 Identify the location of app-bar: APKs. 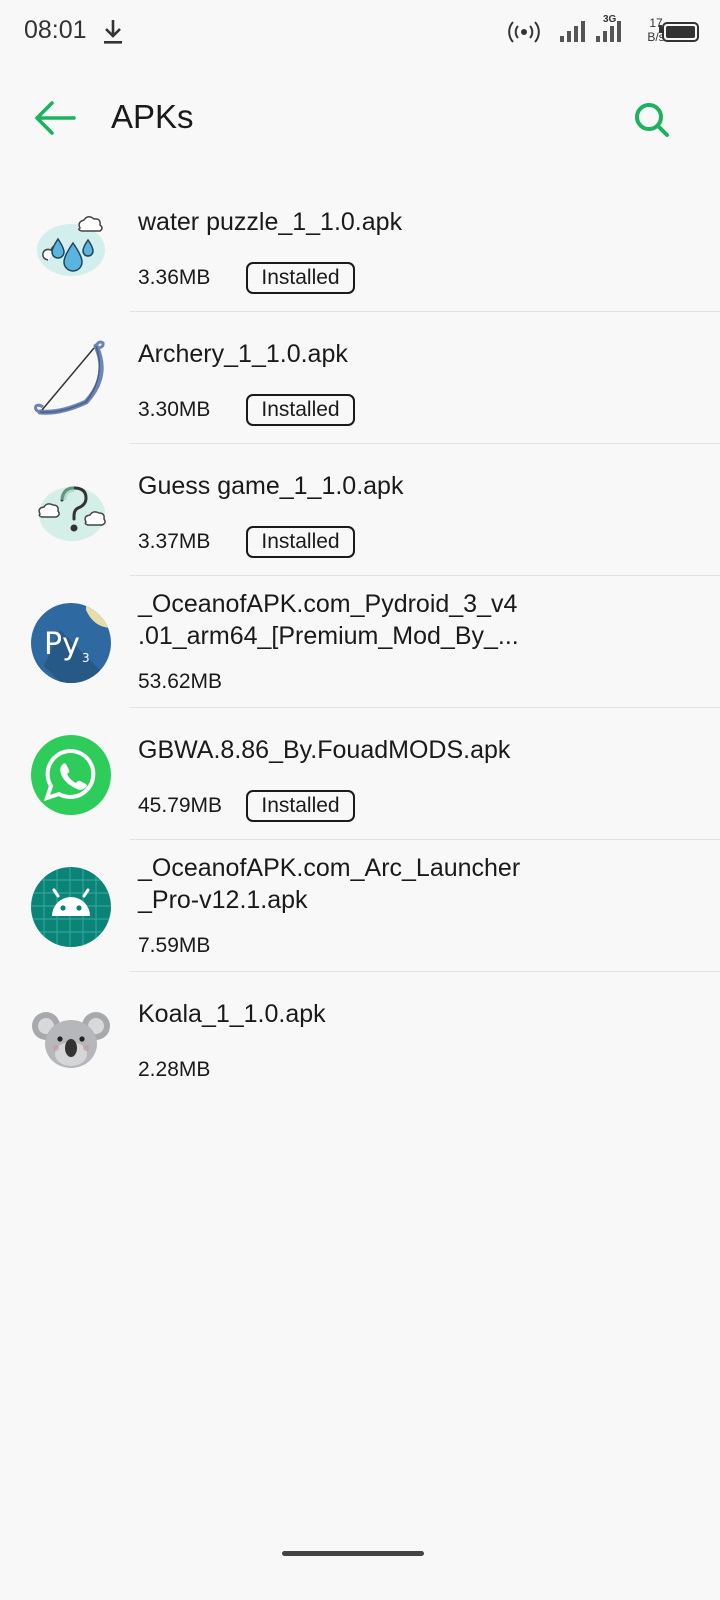
(360, 120).